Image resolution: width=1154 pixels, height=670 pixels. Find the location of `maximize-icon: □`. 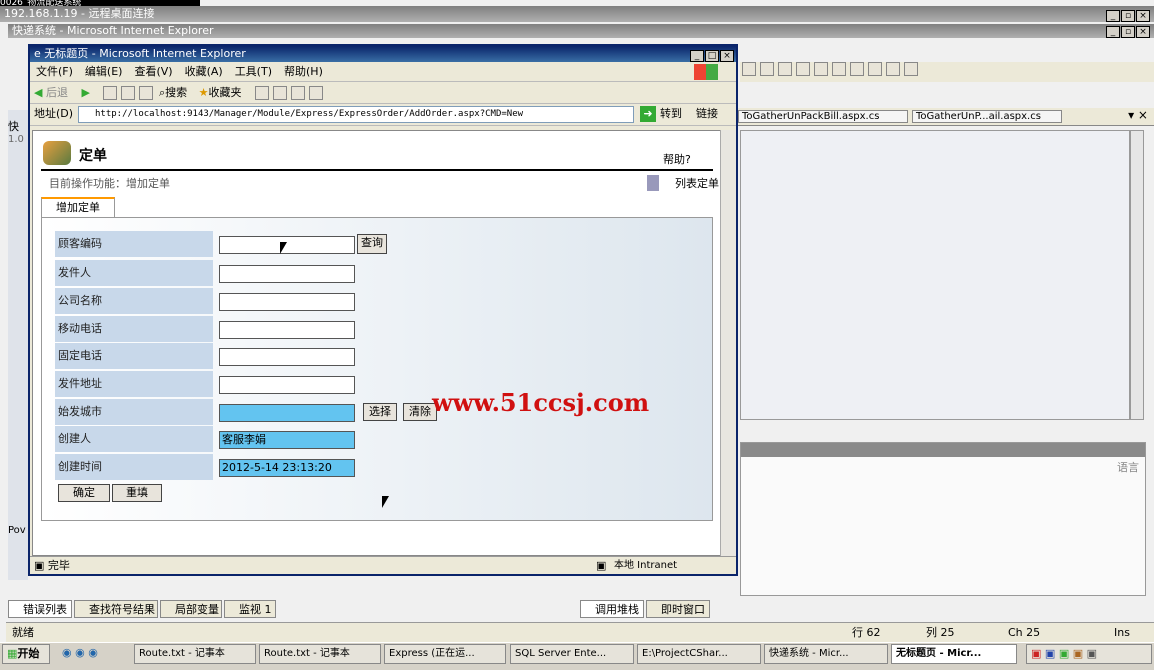

maximize-icon: □ is located at coordinates (712, 56).